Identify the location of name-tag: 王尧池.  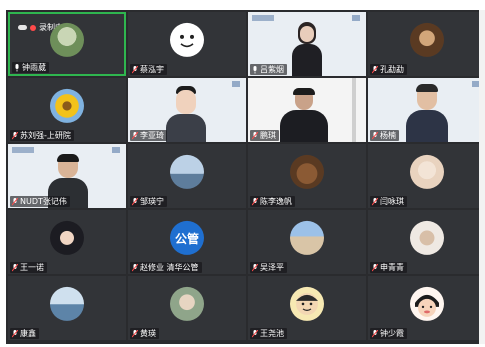
(268, 333).